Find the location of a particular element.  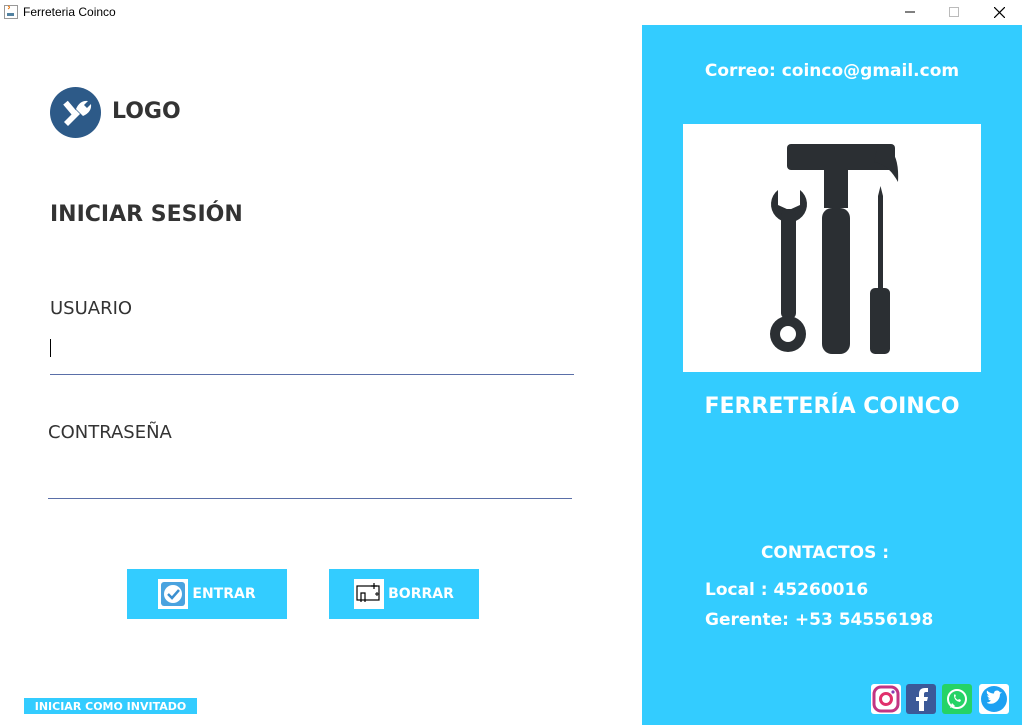

whatsapp-button is located at coordinates (957, 699).